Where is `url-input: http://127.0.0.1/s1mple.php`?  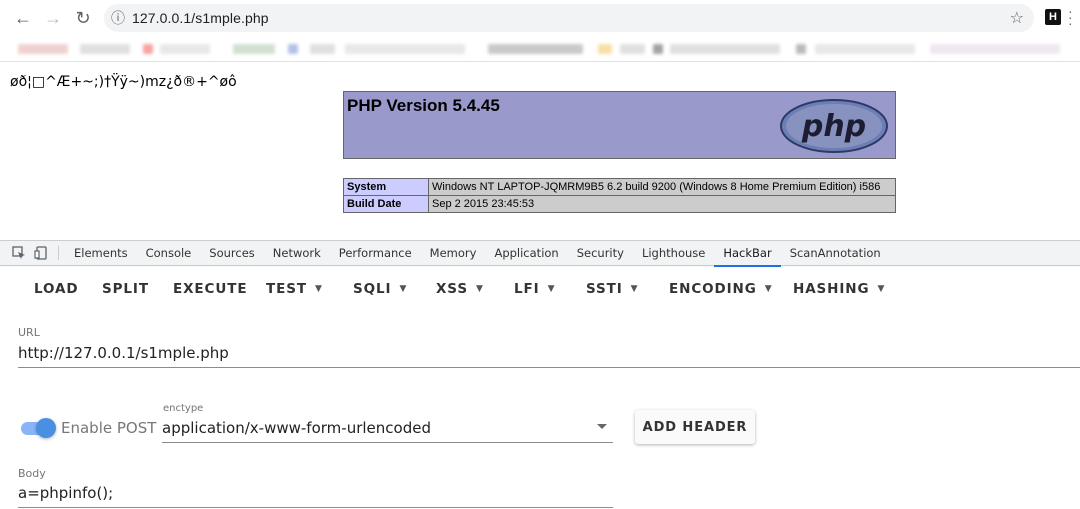
url-input: http://127.0.0.1/s1mple.php is located at coordinates (123, 353).